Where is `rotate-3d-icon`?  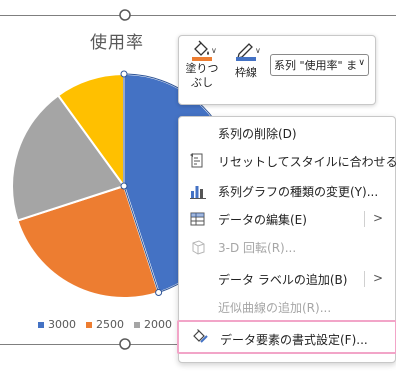 rotate-3d-icon is located at coordinates (198, 247).